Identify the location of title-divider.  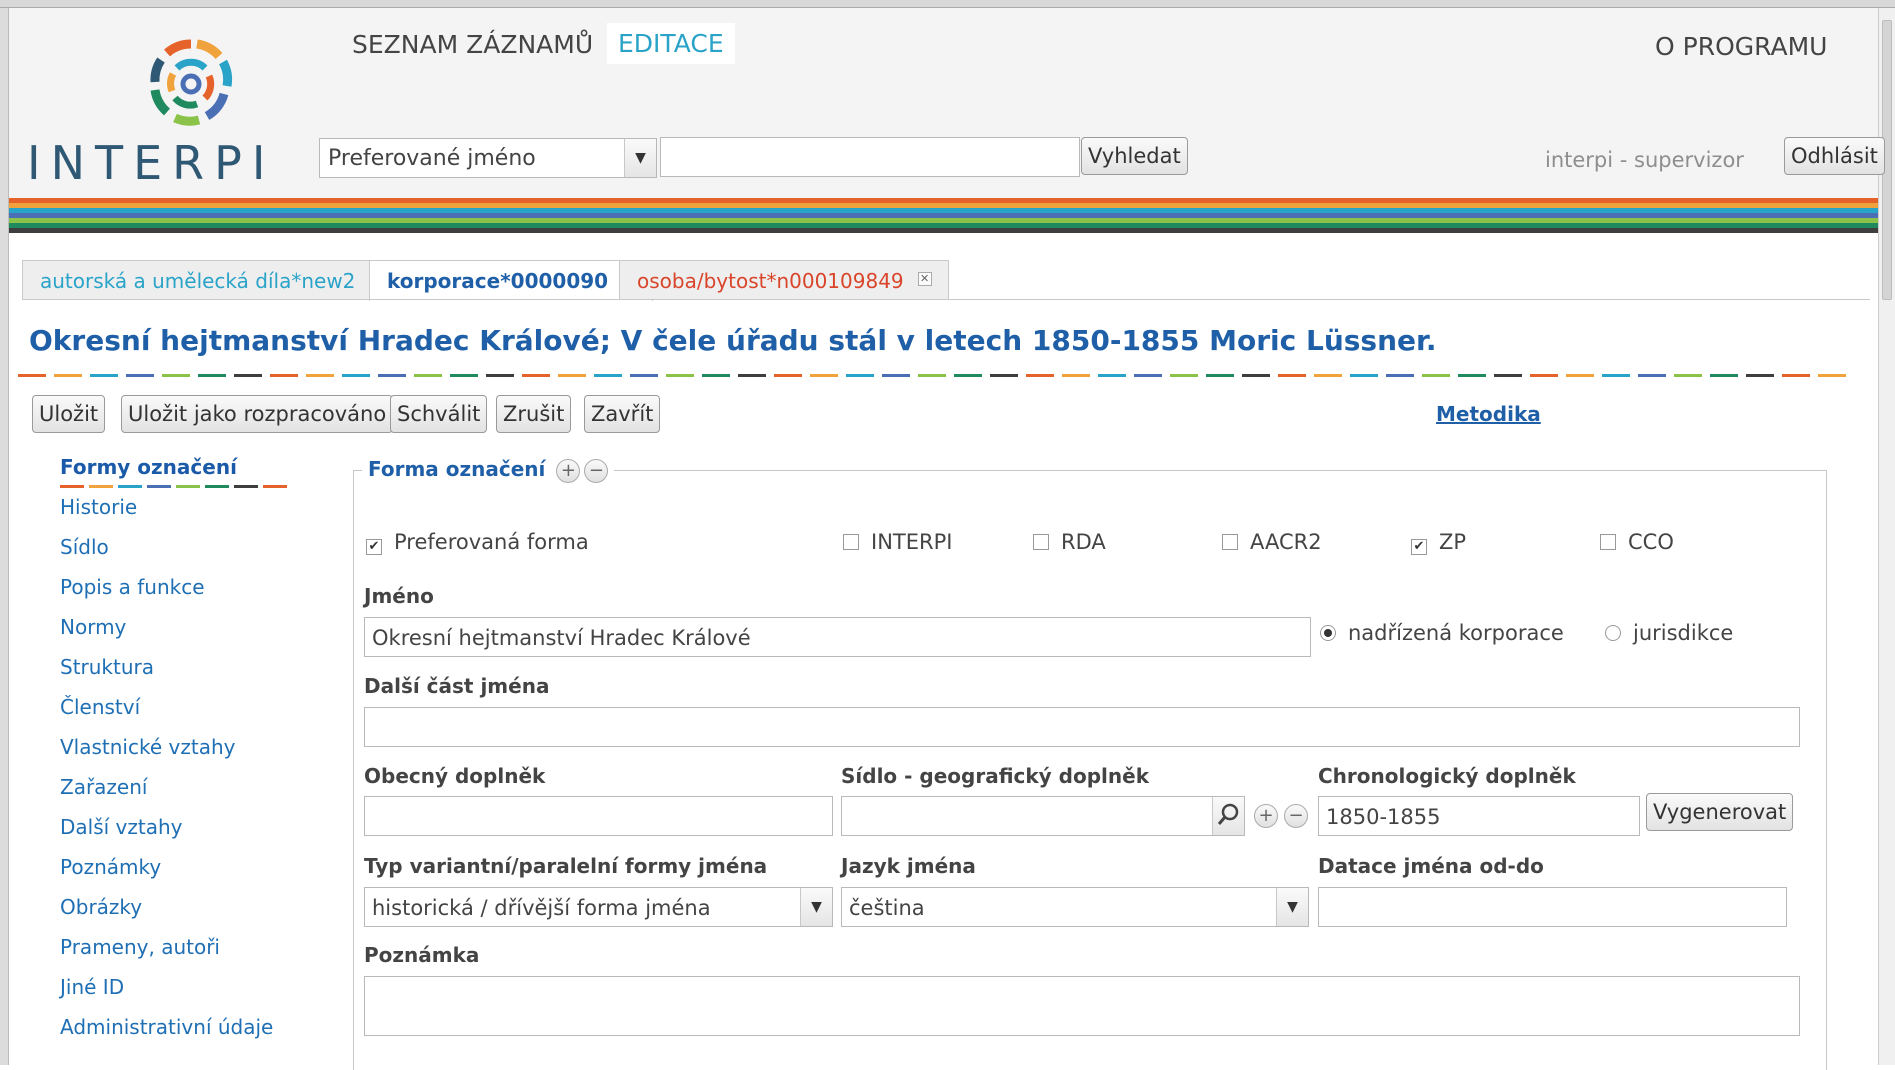
(944, 375).